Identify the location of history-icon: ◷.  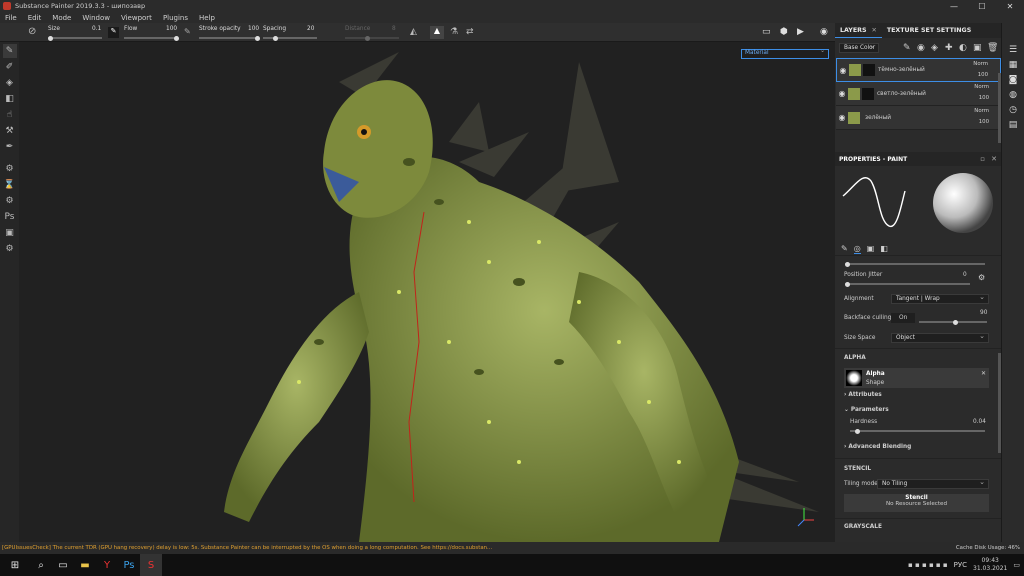
(1013, 110).